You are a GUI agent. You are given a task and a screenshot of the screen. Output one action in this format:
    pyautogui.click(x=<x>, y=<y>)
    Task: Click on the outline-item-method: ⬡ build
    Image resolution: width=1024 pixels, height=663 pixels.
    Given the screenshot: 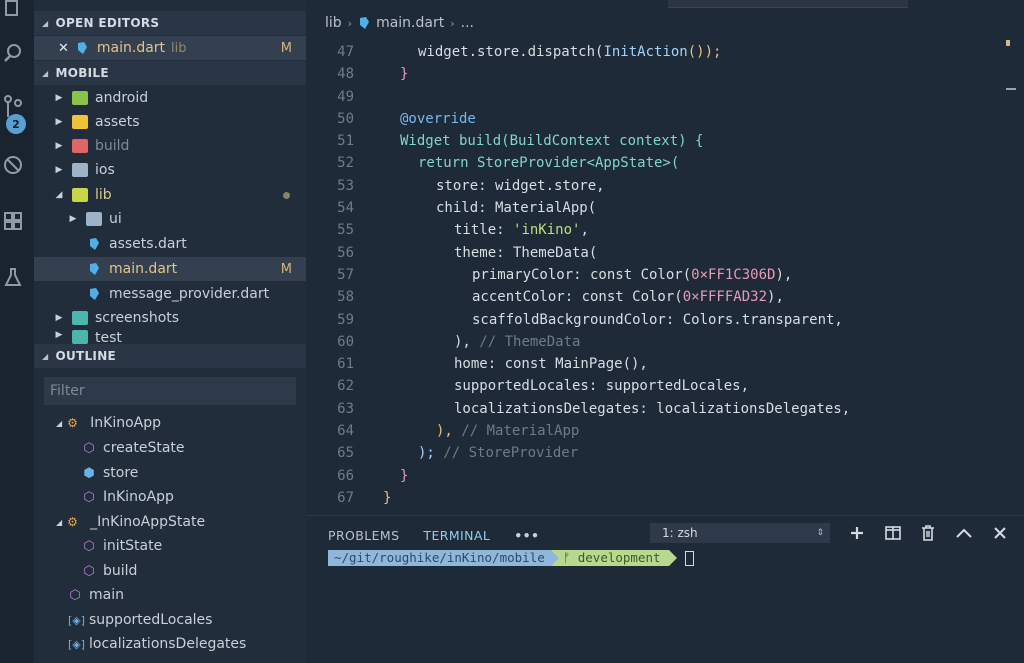 What is the action you would take?
    pyautogui.click(x=170, y=571)
    